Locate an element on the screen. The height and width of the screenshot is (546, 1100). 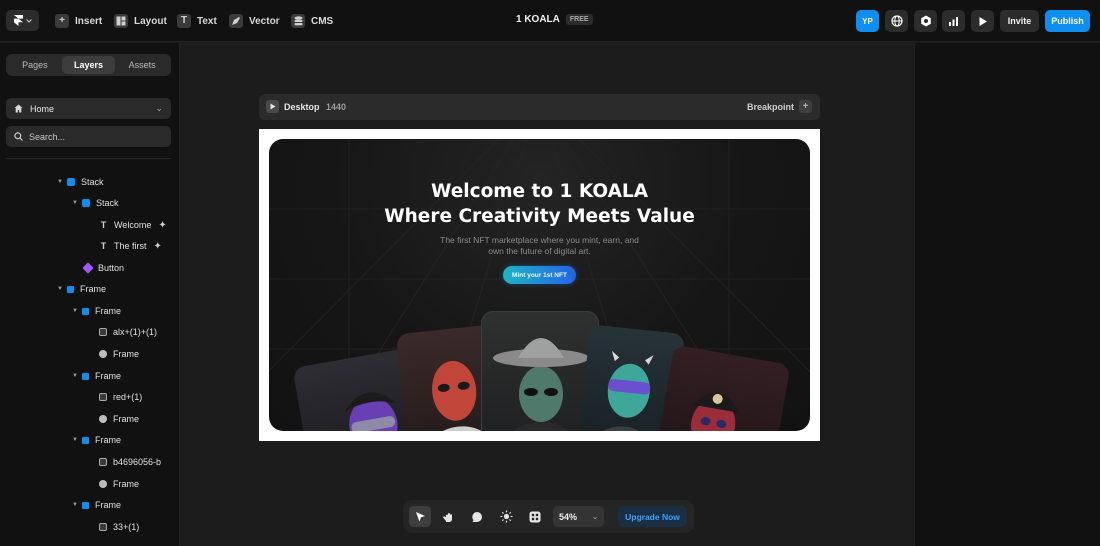
sparkle-icon: ✦ is located at coordinates (157, 246).